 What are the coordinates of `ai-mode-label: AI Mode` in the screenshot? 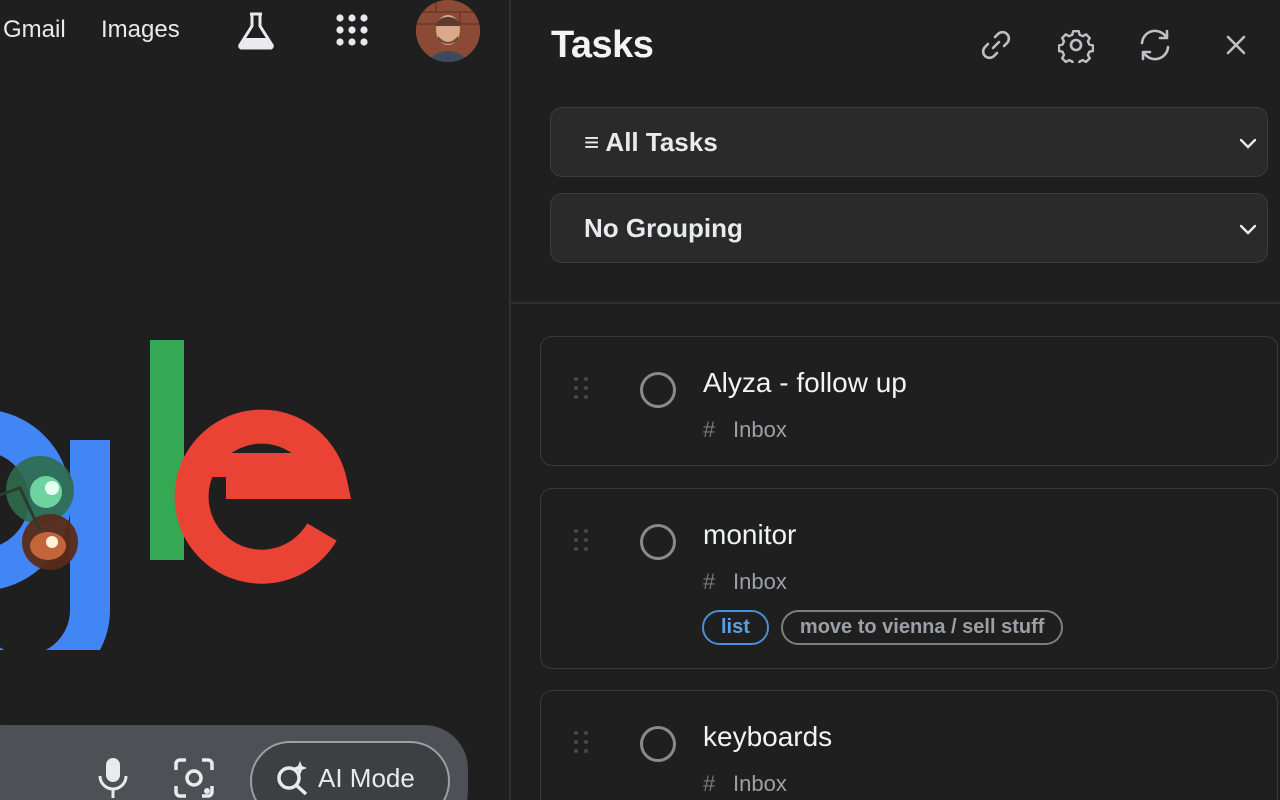 It's located at (366, 778).